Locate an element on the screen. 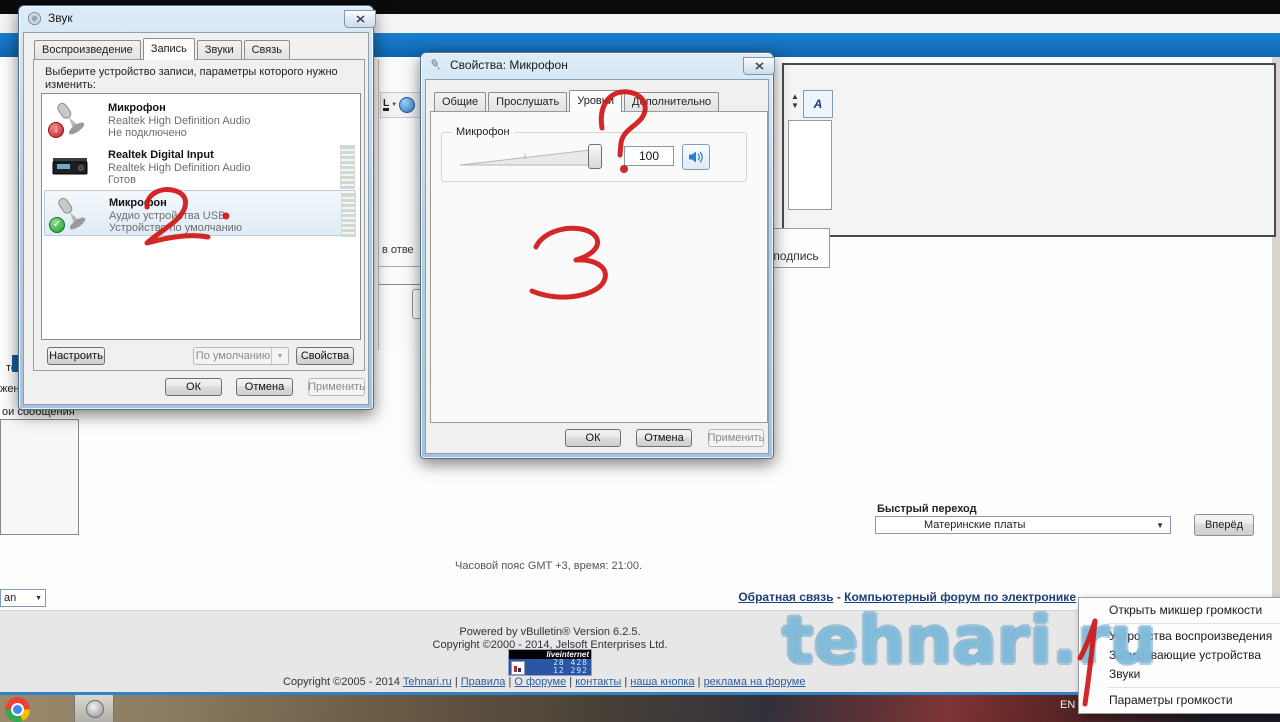 This screenshot has width=1280, height=722. menu-item-playback-devices: Устройства воспроизведения is located at coordinates (1179, 636).